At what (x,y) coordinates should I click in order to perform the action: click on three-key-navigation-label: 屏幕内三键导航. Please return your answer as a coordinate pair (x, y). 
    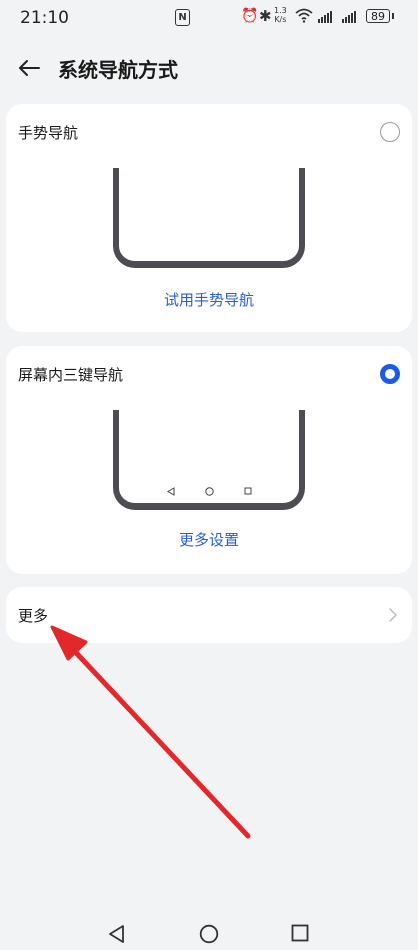
    Looking at the image, I should click on (71, 375).